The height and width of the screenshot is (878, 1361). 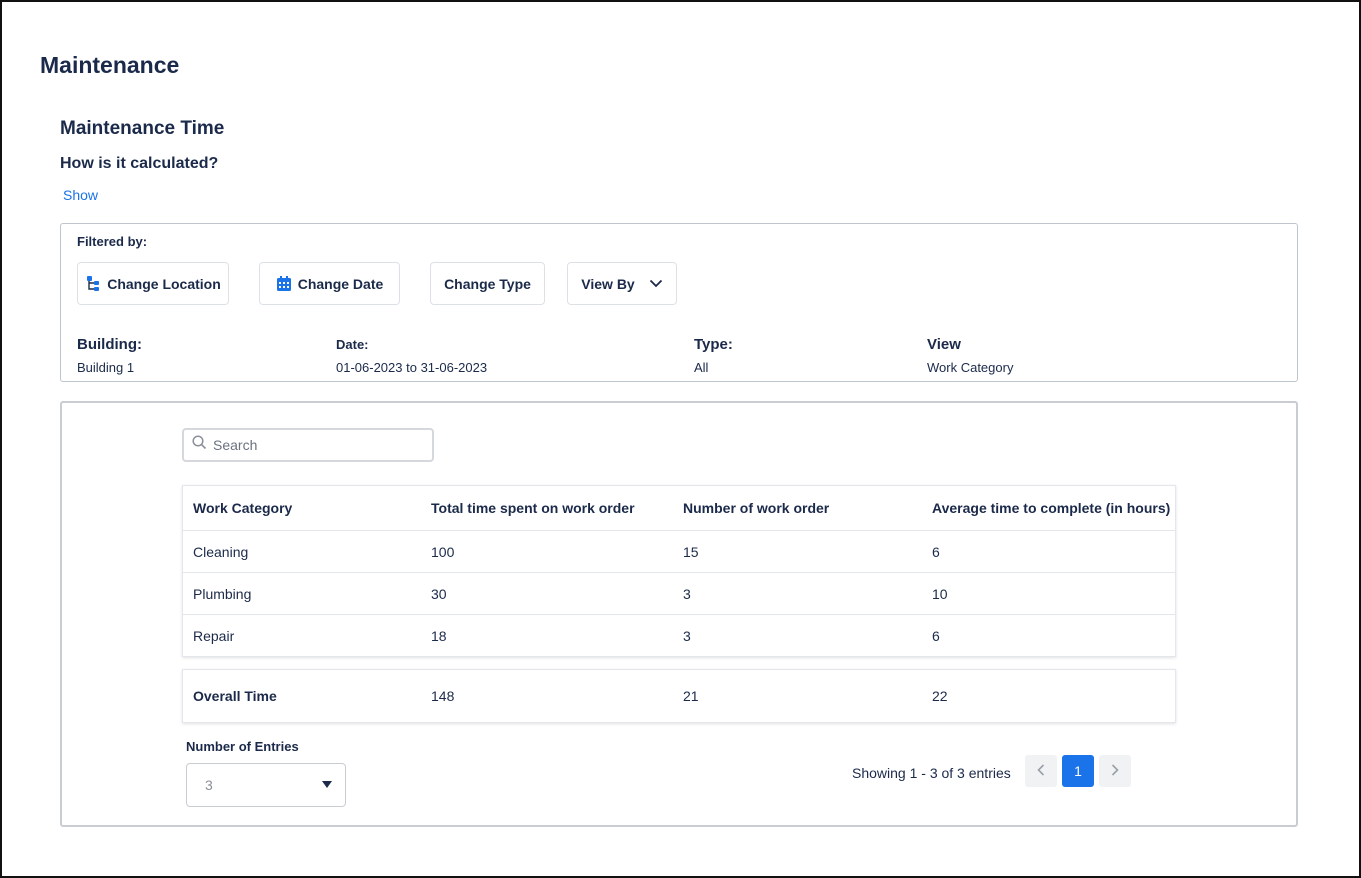 I want to click on entries-select: 3, so click(x=266, y=785).